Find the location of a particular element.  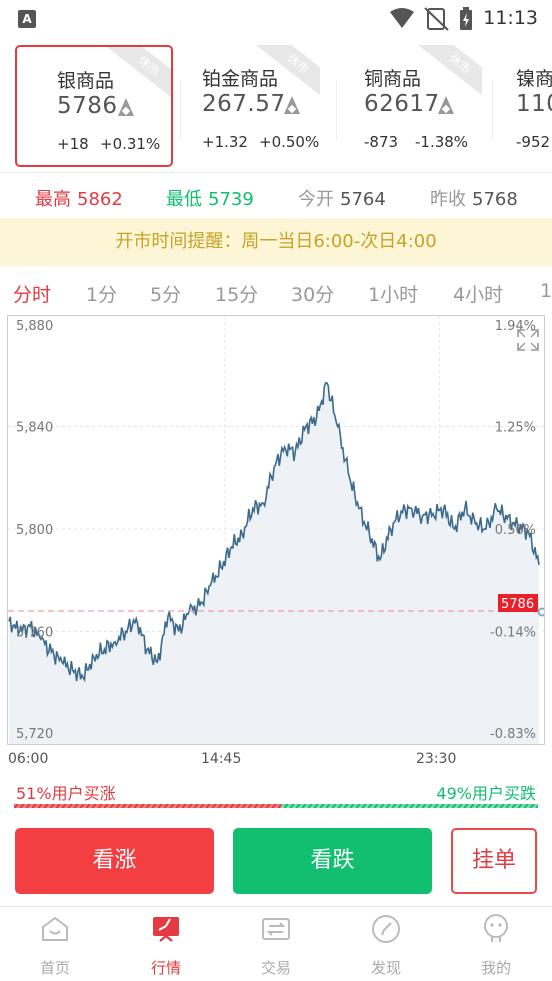

stat-open: 今开 5764 is located at coordinates (342, 198).